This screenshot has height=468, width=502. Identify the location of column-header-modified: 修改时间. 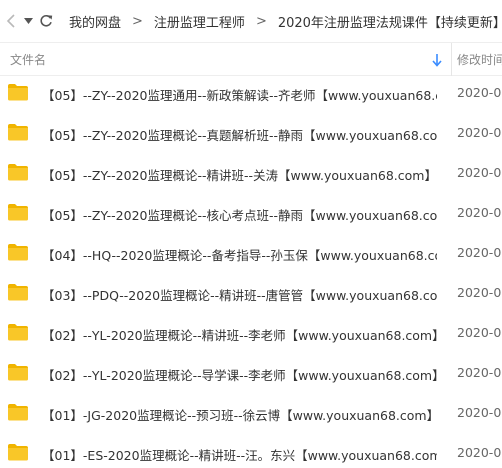
(479, 59).